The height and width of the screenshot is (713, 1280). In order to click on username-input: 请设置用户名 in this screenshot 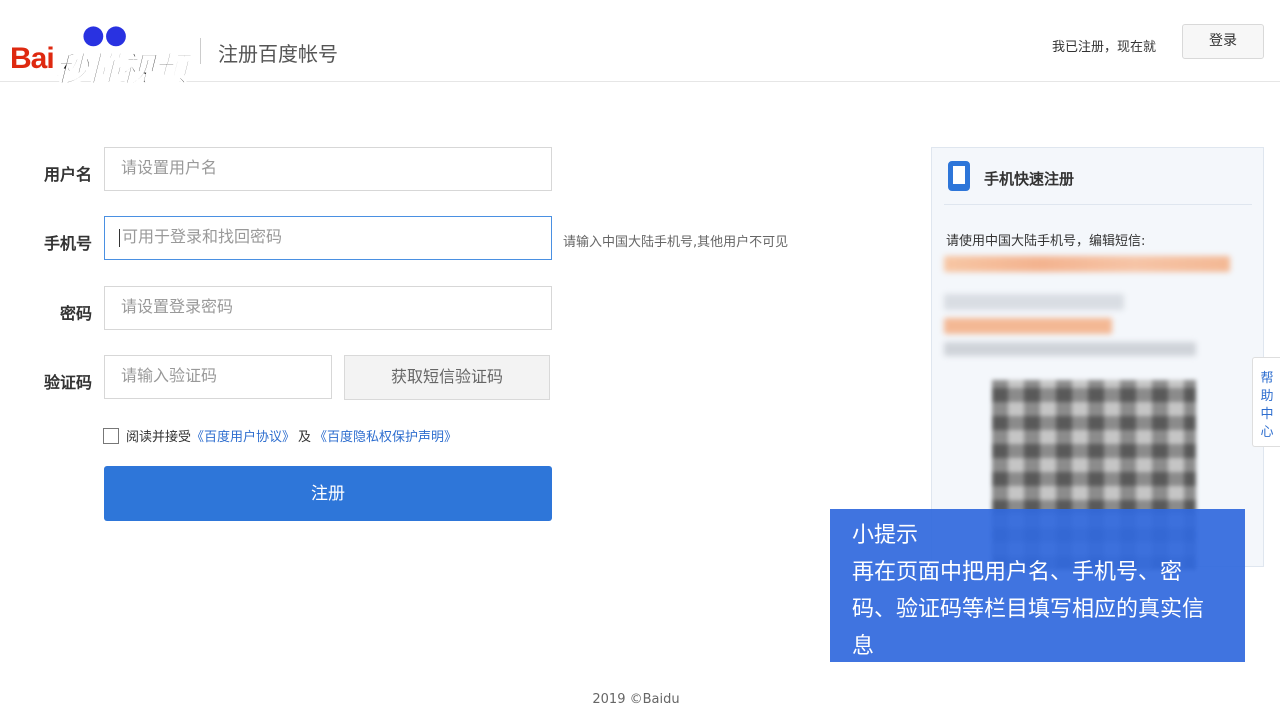, I will do `click(328, 169)`.